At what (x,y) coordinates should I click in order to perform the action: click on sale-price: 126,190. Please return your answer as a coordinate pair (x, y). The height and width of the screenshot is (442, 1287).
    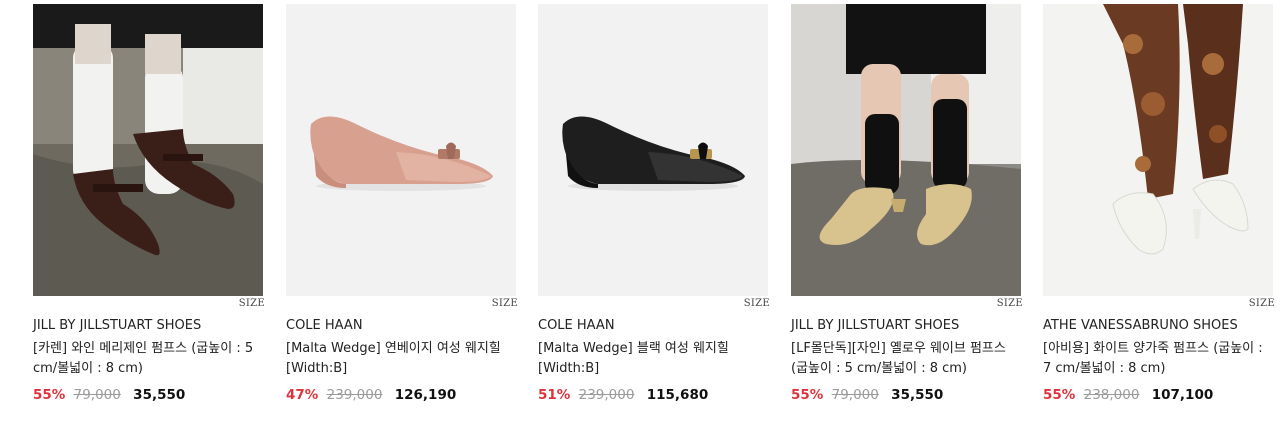
    Looking at the image, I should click on (425, 395).